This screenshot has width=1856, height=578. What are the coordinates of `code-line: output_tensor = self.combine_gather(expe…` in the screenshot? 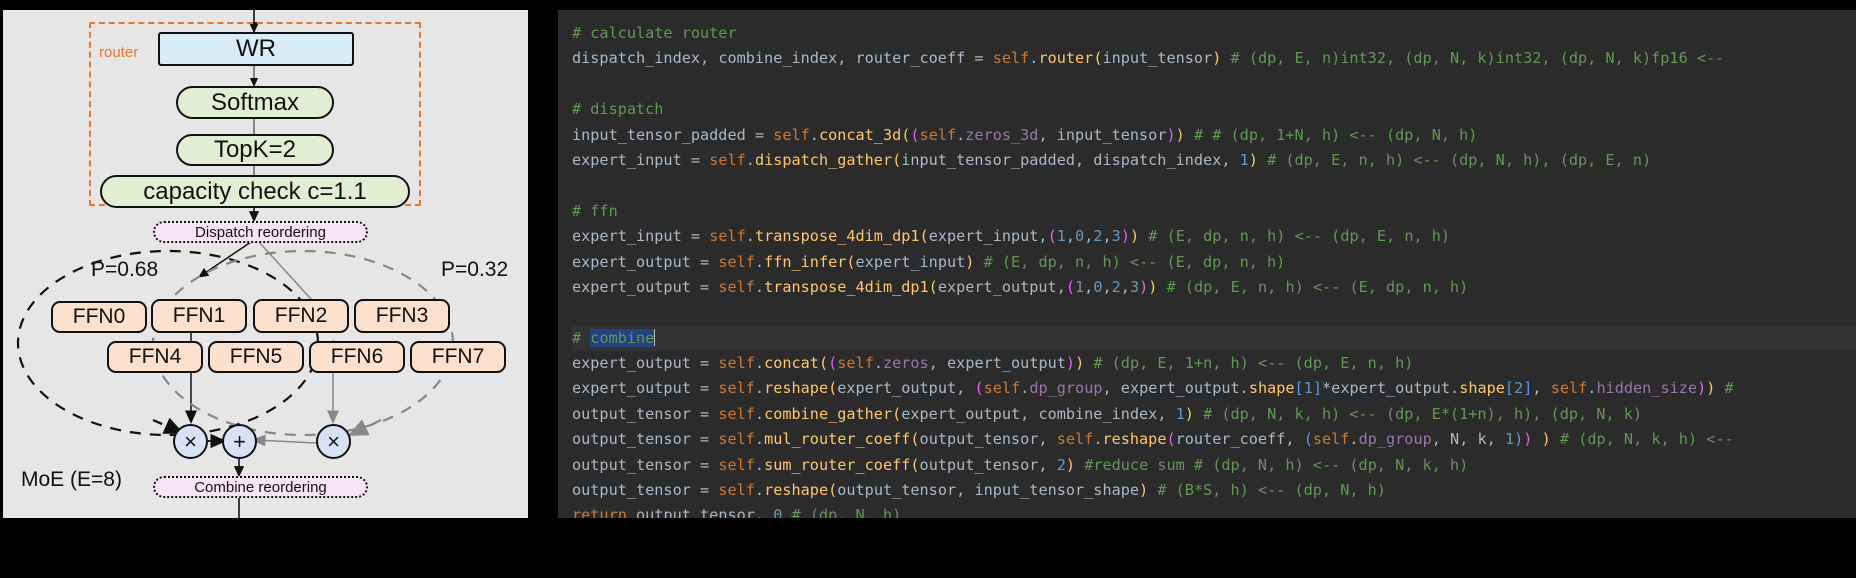 It's located at (1214, 414).